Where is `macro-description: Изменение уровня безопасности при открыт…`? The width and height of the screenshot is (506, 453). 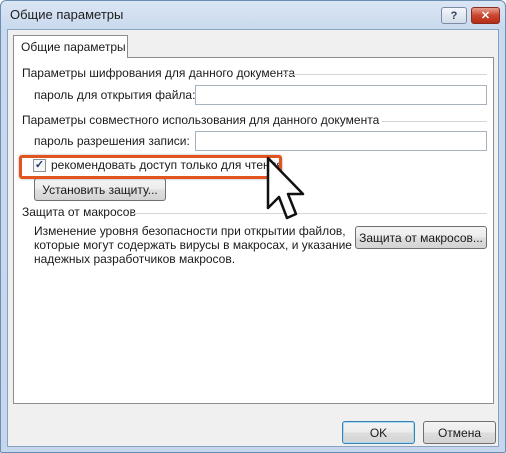 macro-description: Изменение уровня безопасности при открыт… is located at coordinates (193, 245).